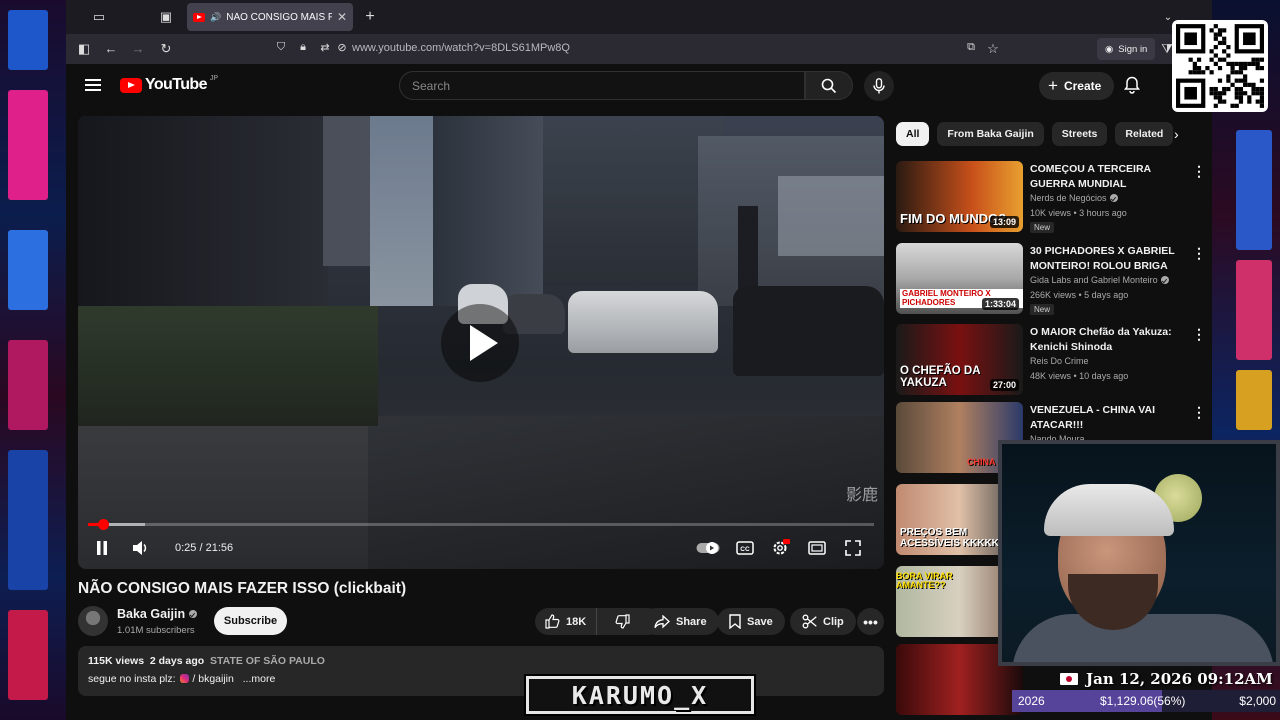 The width and height of the screenshot is (1280, 720). Describe the element at coordinates (1132, 87) in the screenshot. I see `notifications-button` at that location.